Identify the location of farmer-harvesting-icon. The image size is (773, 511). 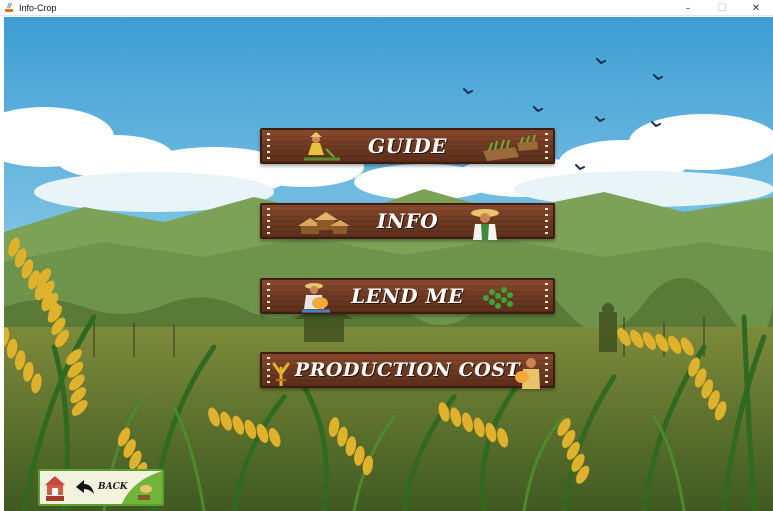
(322, 149).